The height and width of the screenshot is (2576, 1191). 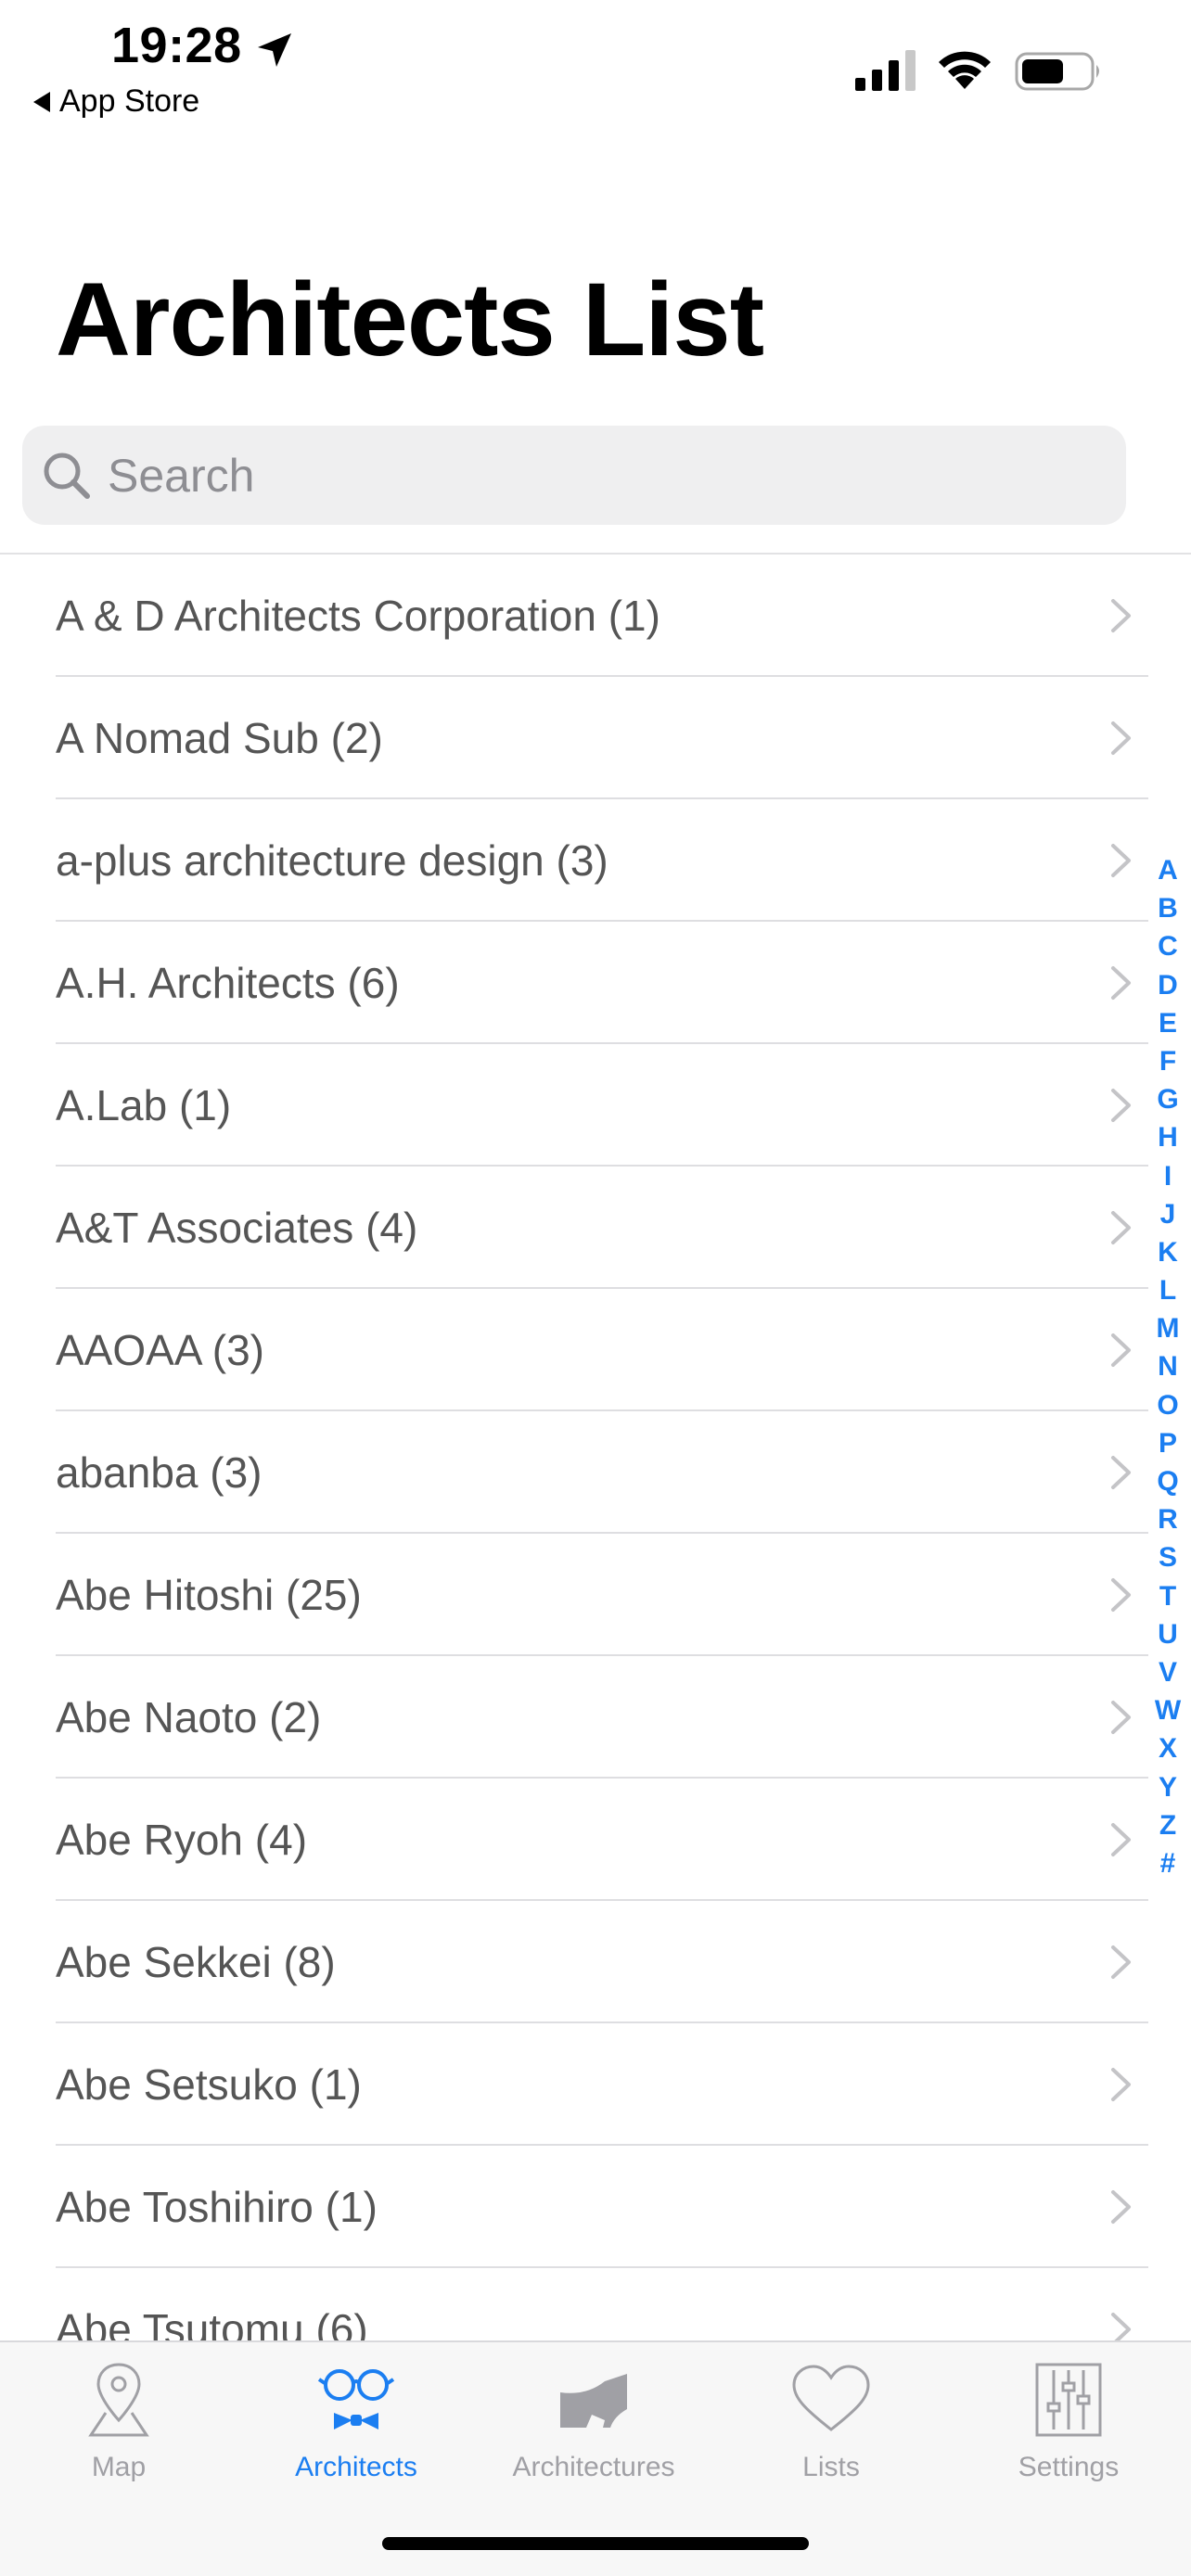 What do you see at coordinates (1168, 985) in the screenshot?
I see `index-letter: D` at bounding box center [1168, 985].